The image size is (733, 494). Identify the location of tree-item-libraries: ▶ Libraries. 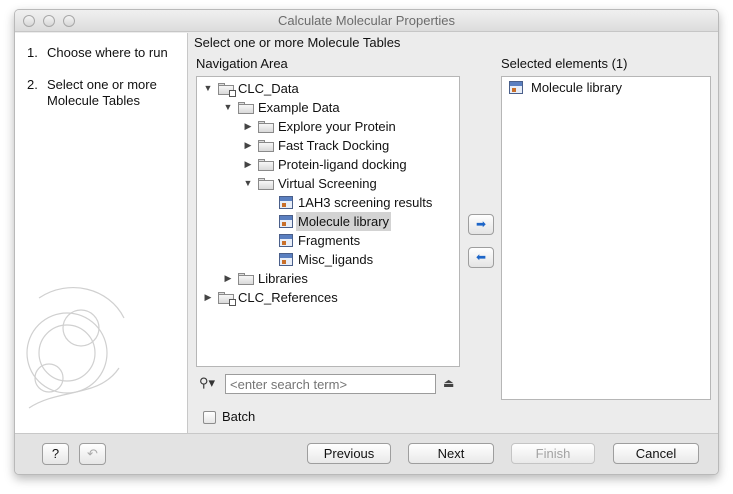
(328, 278).